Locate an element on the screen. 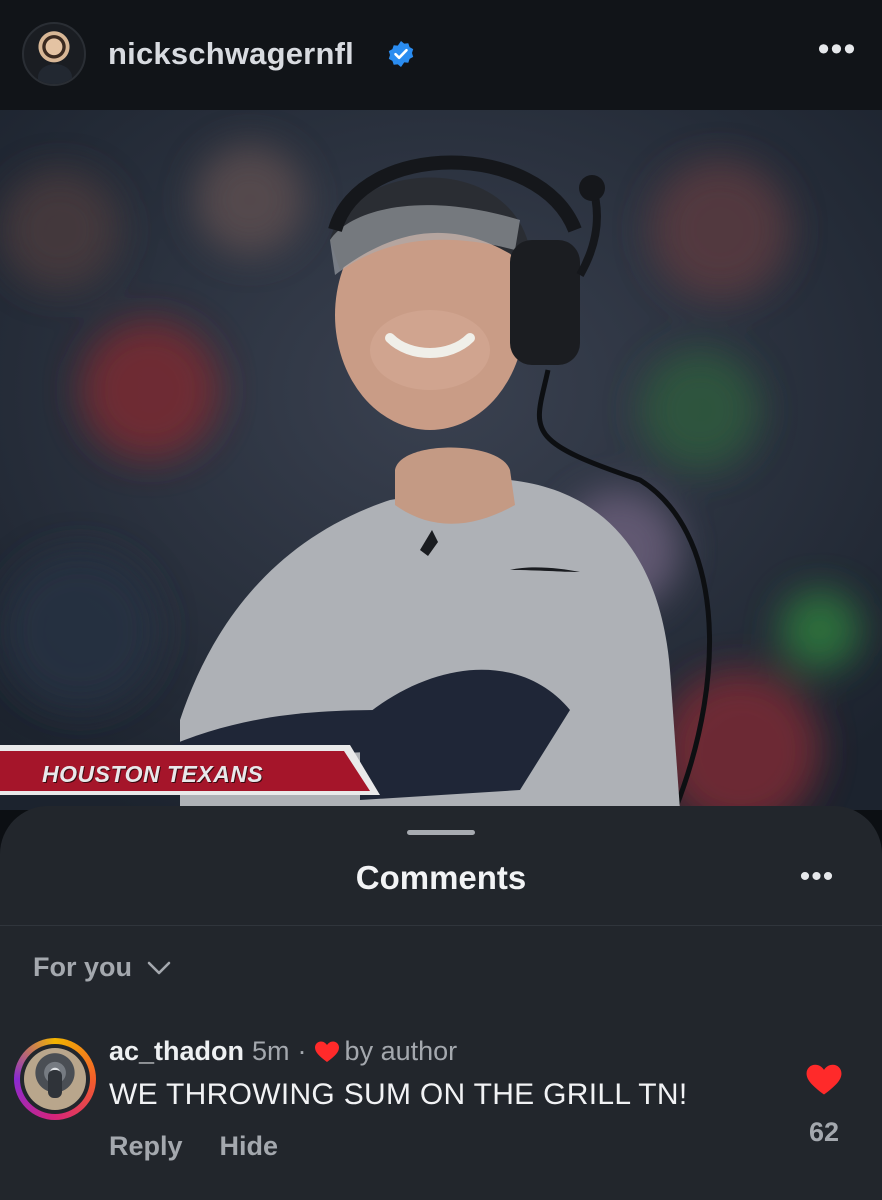 Image resolution: width=882 pixels, height=1200 pixels. sheet-grabber-handle is located at coordinates (441, 832).